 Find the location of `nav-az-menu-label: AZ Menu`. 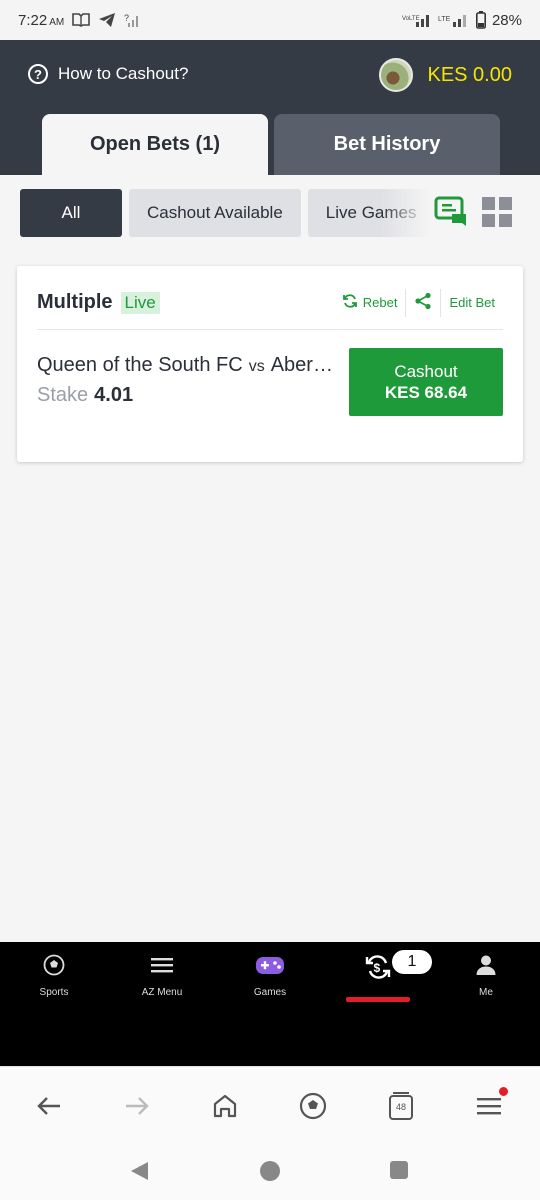

nav-az-menu-label: AZ Menu is located at coordinates (162, 992).